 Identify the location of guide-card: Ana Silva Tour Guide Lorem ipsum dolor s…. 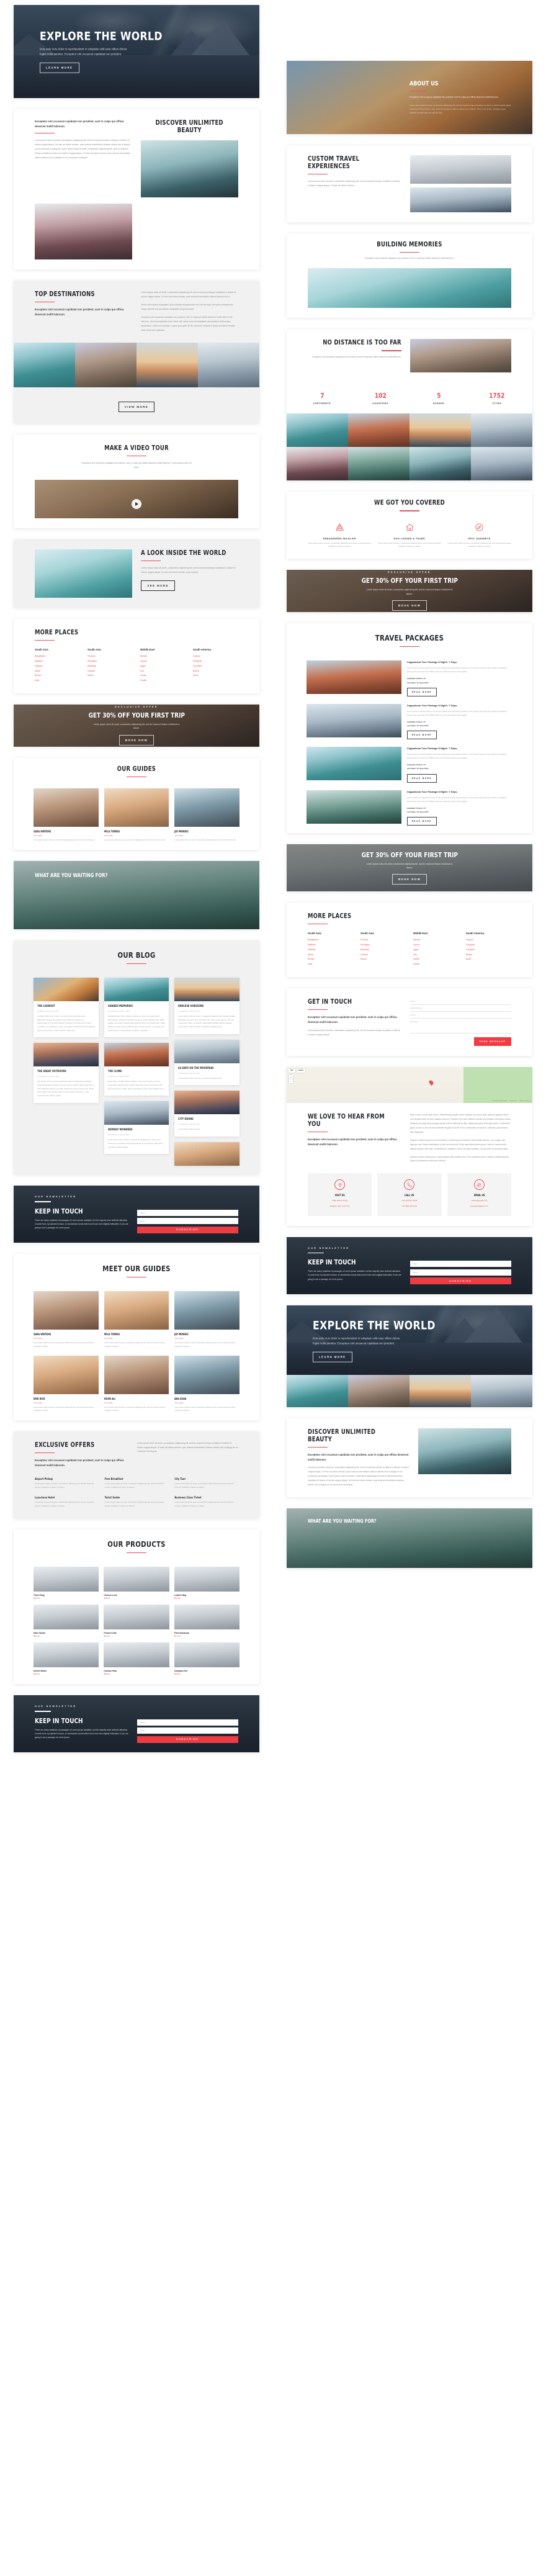
(207, 1384).